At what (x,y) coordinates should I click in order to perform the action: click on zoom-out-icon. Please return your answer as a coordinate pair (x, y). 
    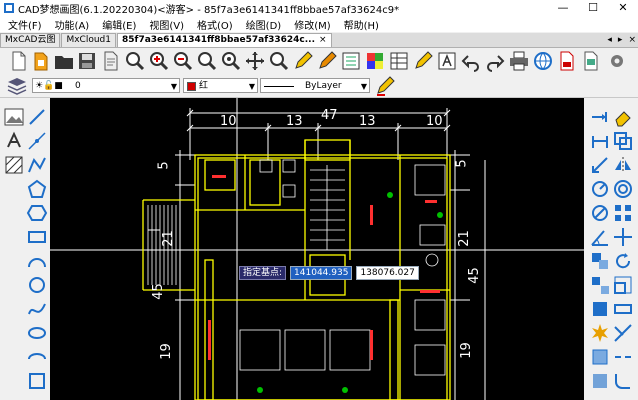
    Looking at the image, I should click on (183, 61).